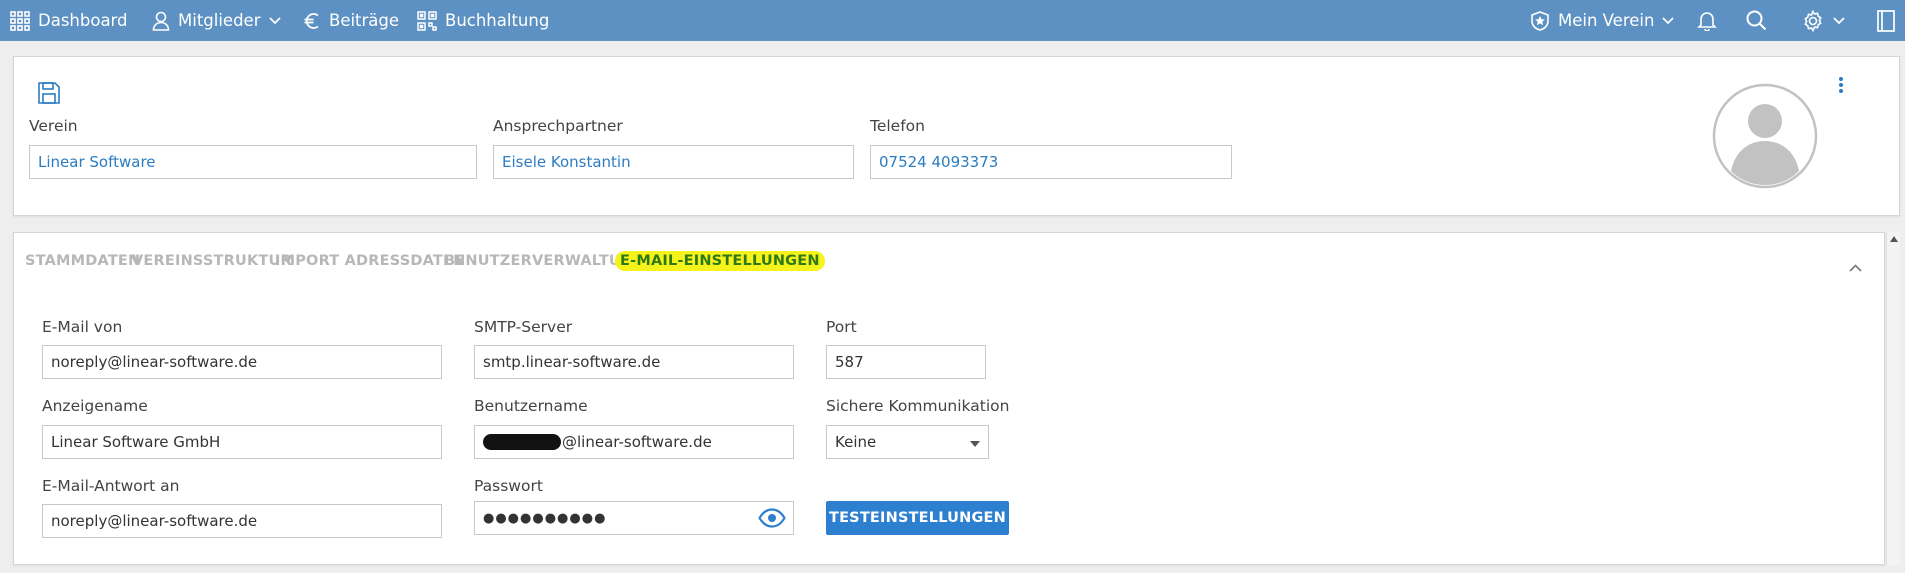 This screenshot has height=573, width=1905. What do you see at coordinates (673, 162) in the screenshot?
I see `ansprechpartner-field: Eisele Konstantin` at bounding box center [673, 162].